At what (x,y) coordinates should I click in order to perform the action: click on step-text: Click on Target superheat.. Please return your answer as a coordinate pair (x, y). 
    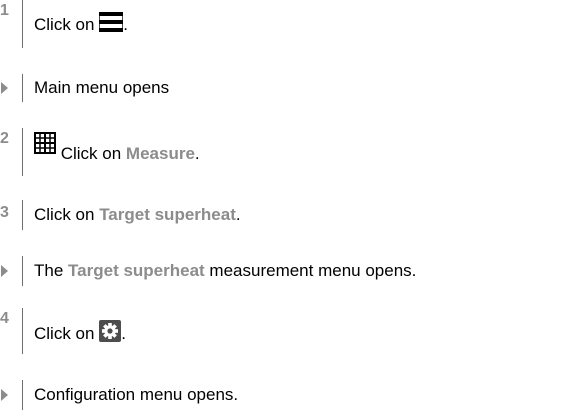
    Looking at the image, I should click on (137, 215).